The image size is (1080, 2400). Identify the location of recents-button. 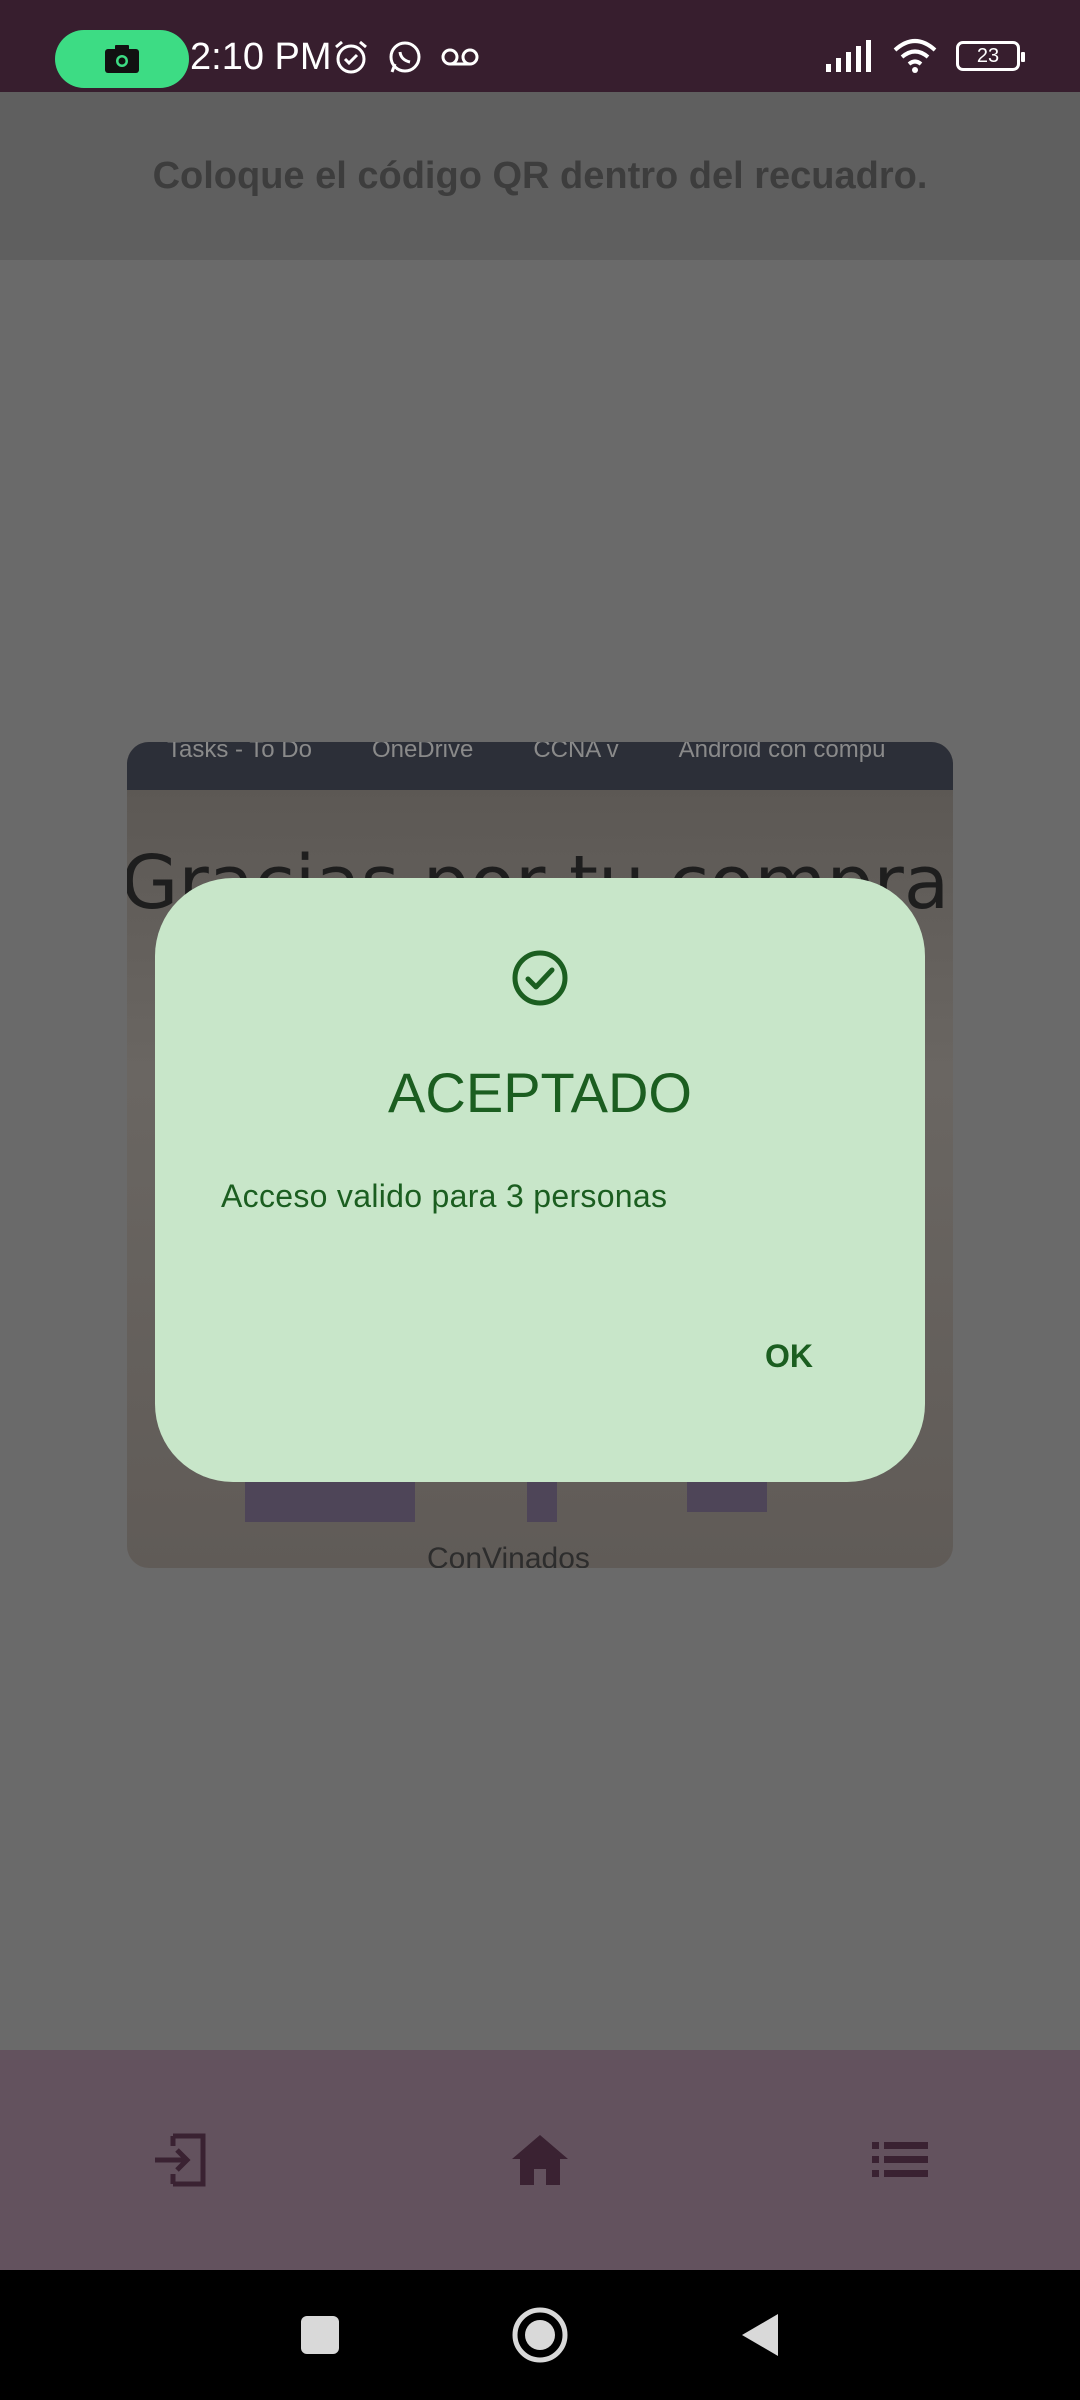
(320, 2335).